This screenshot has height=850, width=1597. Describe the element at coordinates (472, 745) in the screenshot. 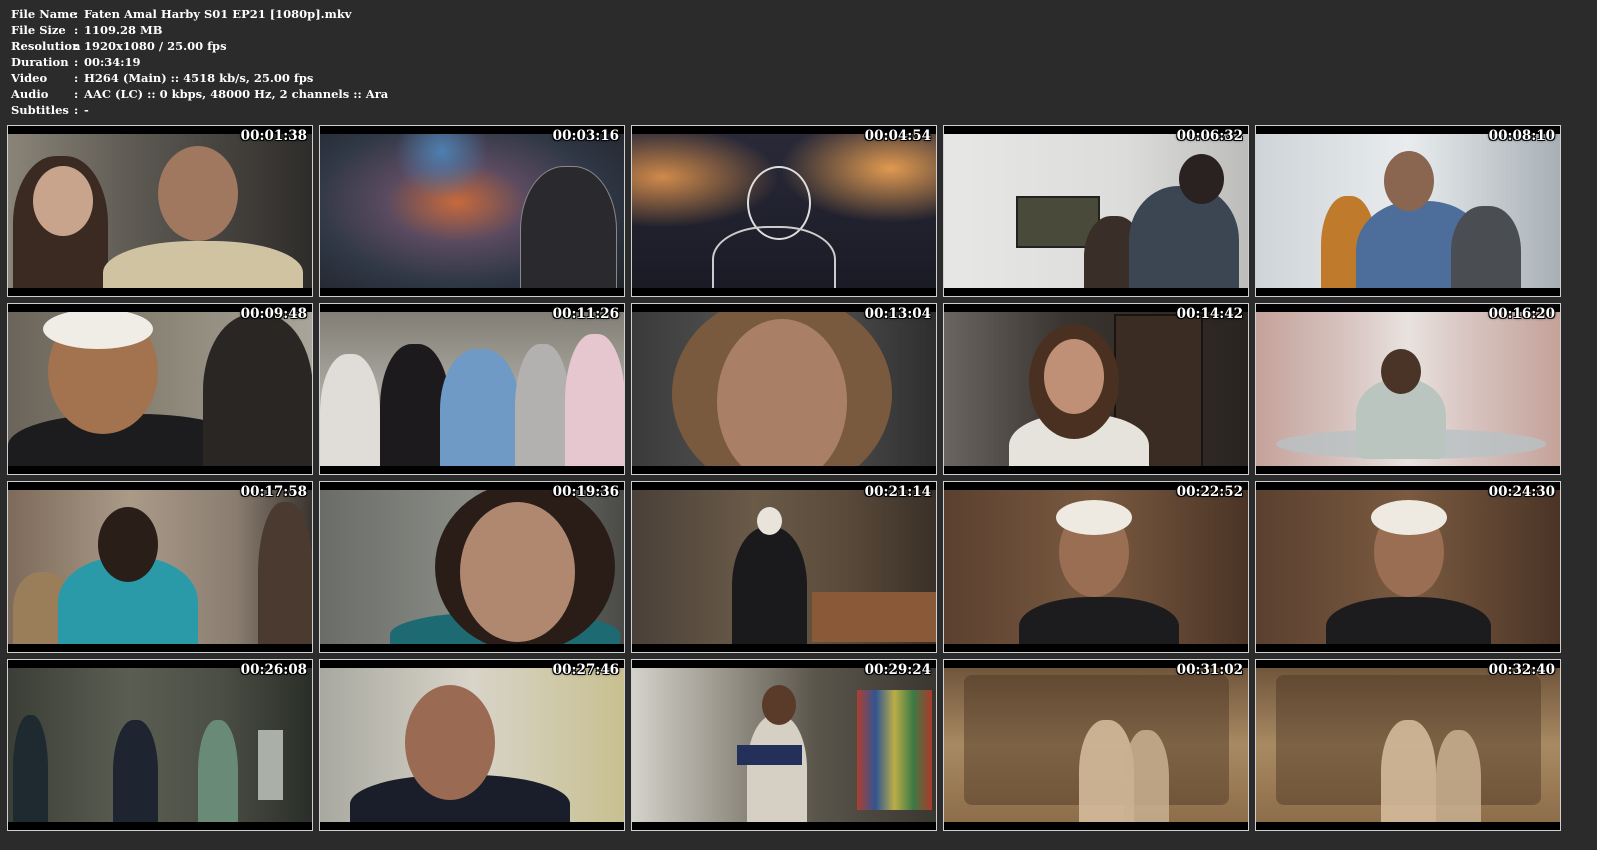

I see `thumbnail: 00:27:46` at that location.